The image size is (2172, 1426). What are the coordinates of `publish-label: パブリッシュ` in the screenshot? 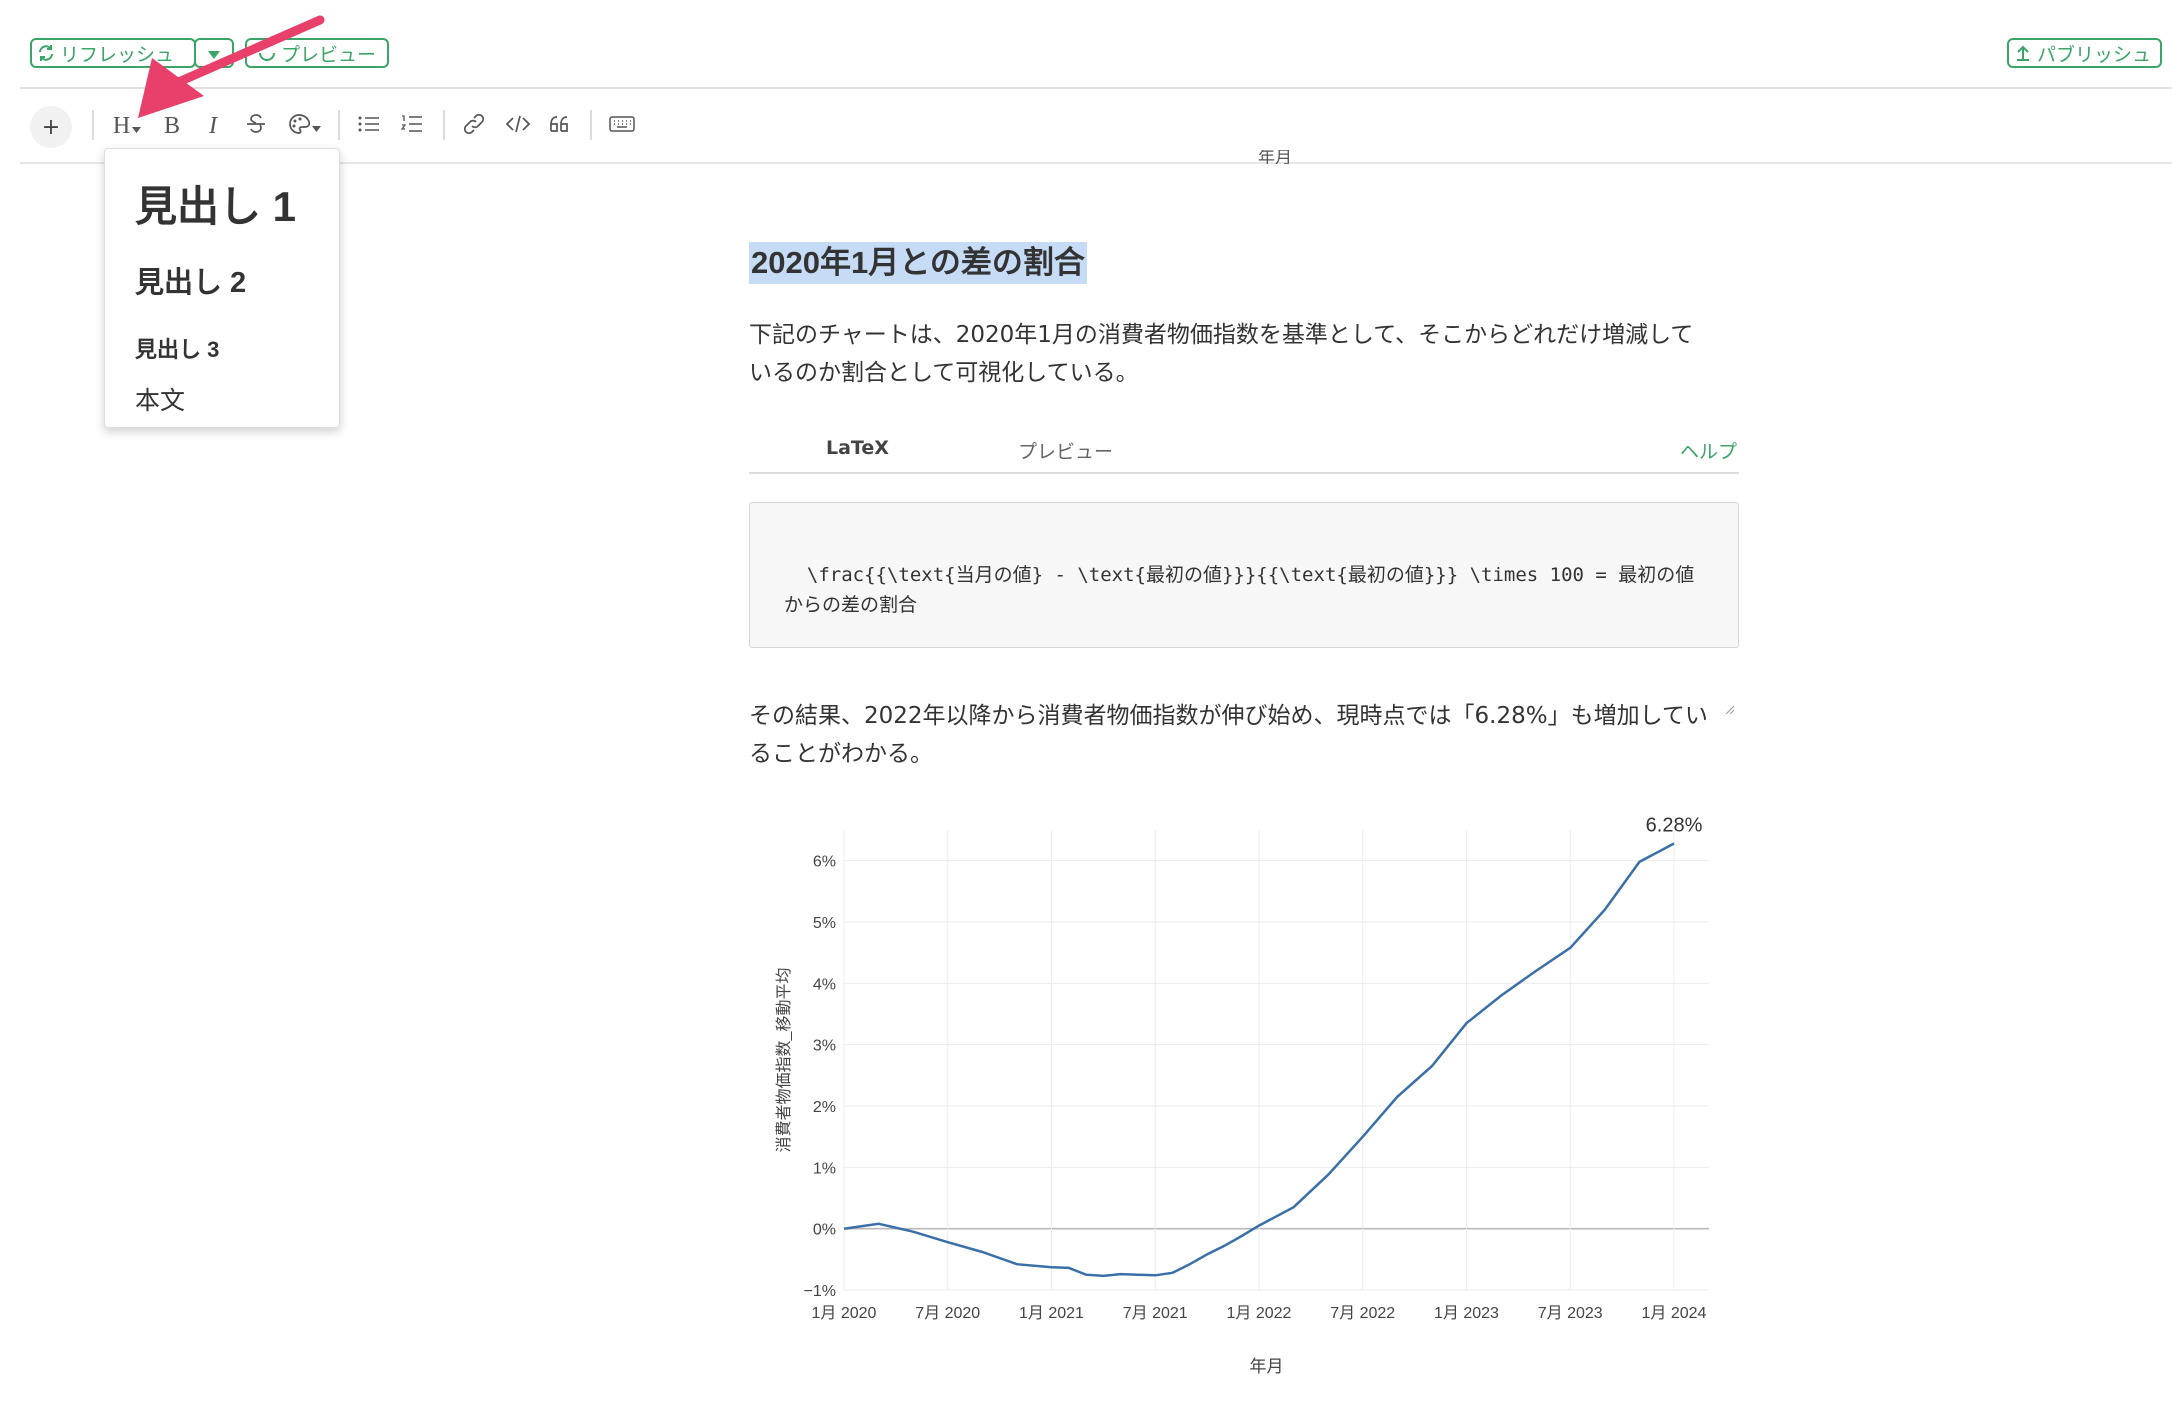 It's located at (2094, 54).